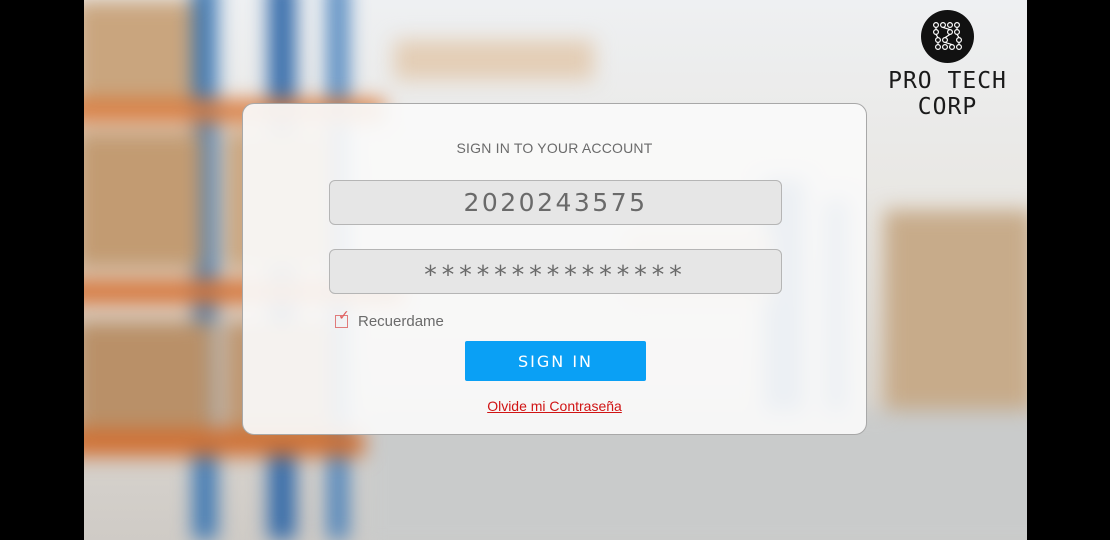 The width and height of the screenshot is (1110, 540). I want to click on forgot-password-label: Olvide mi Contraseña, so click(554, 406).